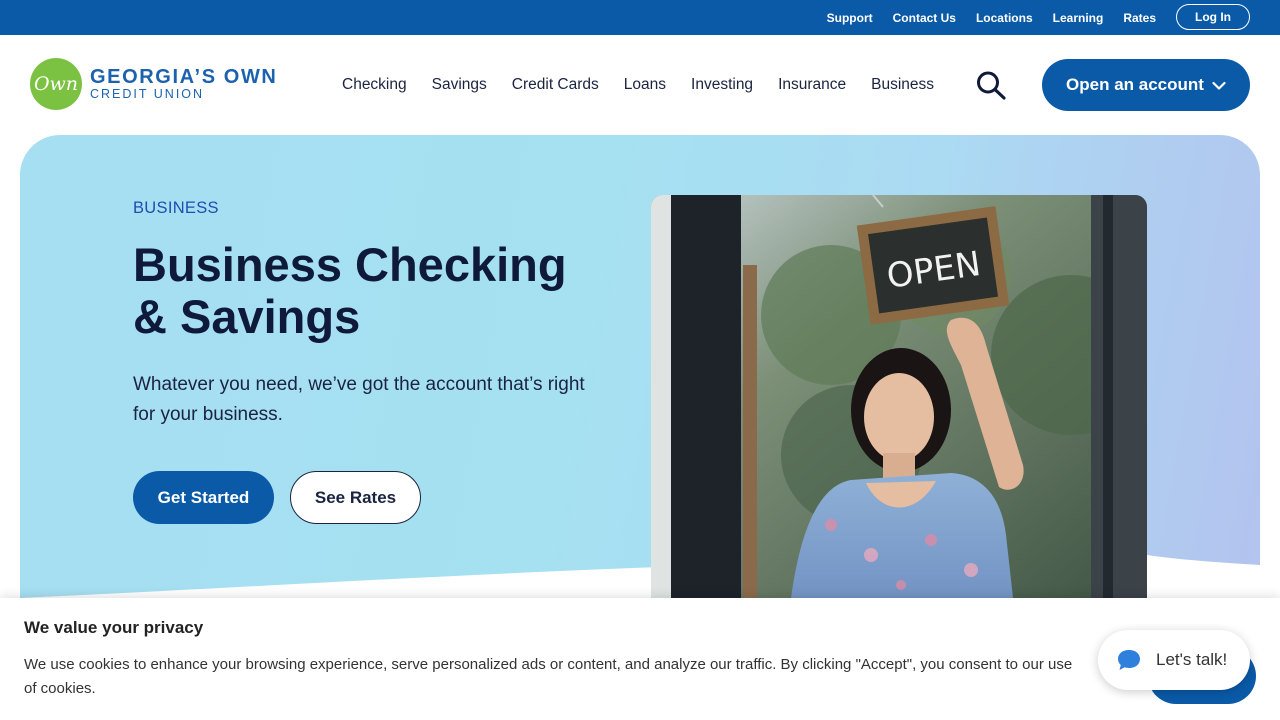  What do you see at coordinates (355, 497) in the screenshot?
I see `see-rates-button: See Rates` at bounding box center [355, 497].